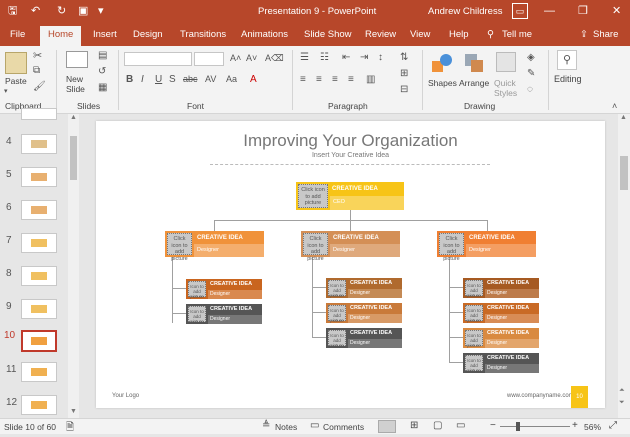 The height and width of the screenshot is (437, 630). Describe the element at coordinates (17, 34) in the screenshot. I see `tab-file: File` at that location.